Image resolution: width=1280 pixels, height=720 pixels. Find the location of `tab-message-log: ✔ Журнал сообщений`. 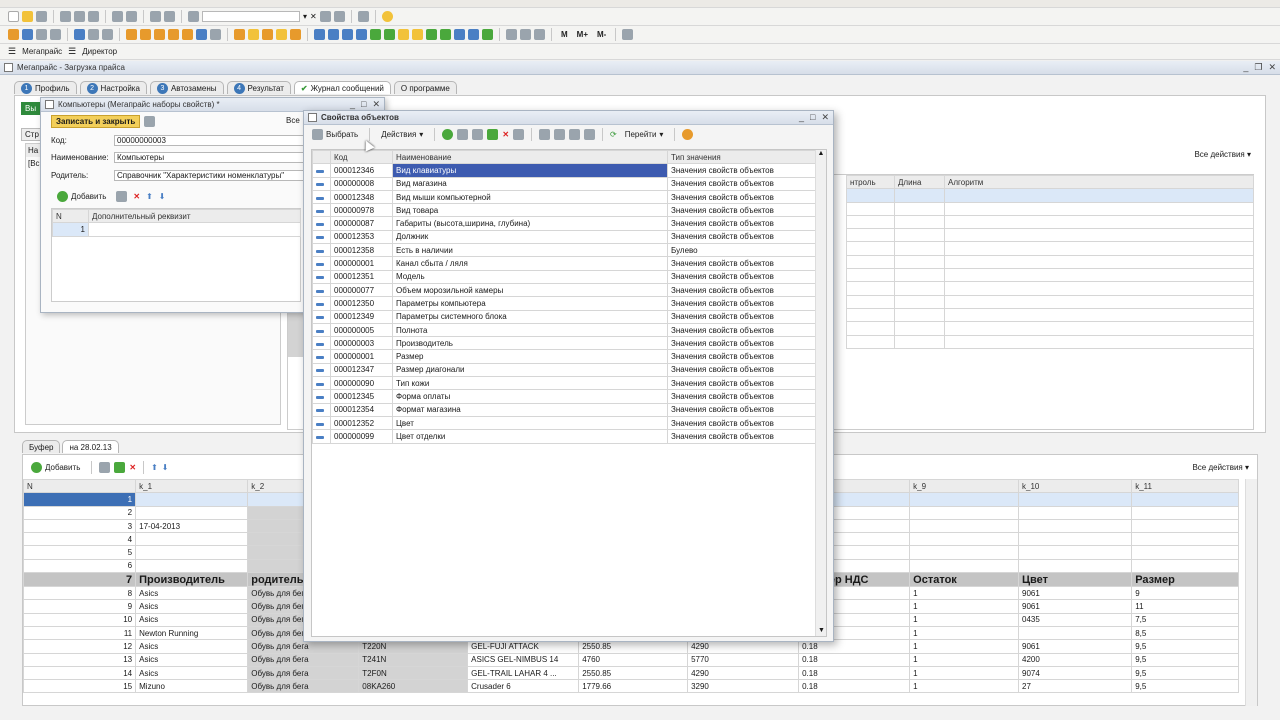

tab-message-log: ✔ Журнал сообщений is located at coordinates (342, 87).